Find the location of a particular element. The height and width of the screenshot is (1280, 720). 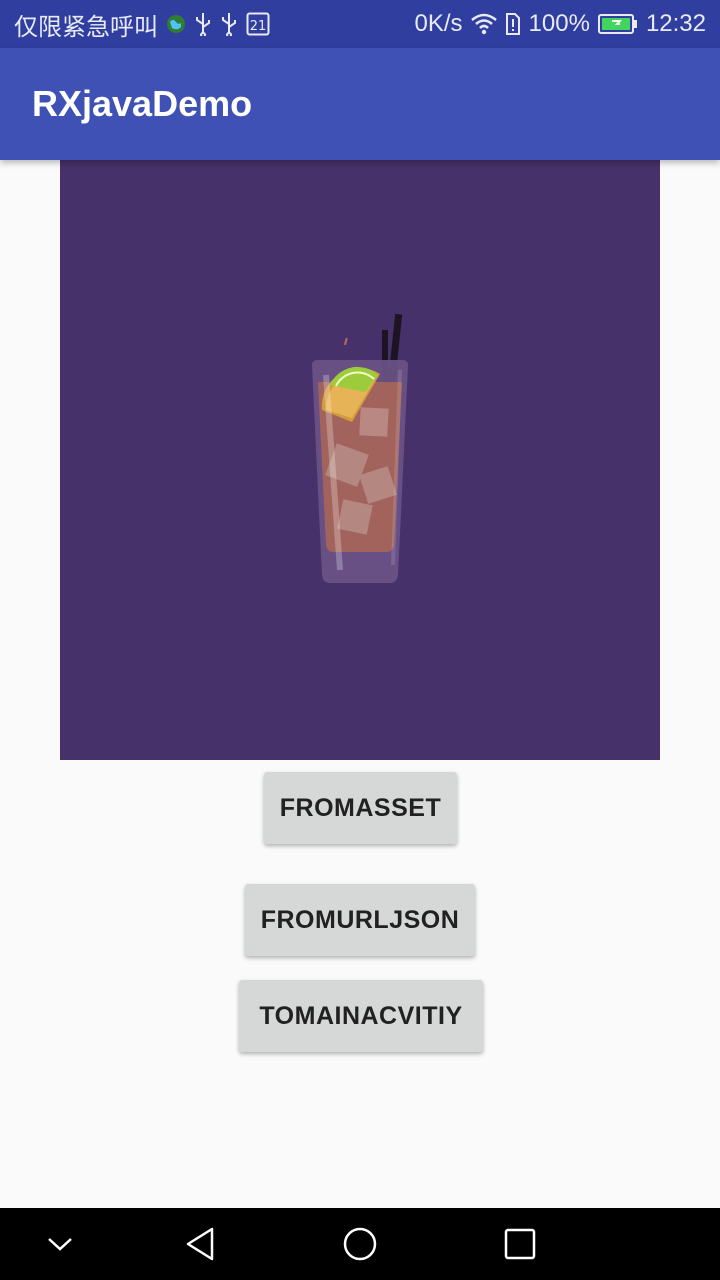

navigation-bar is located at coordinates (360, 1244).